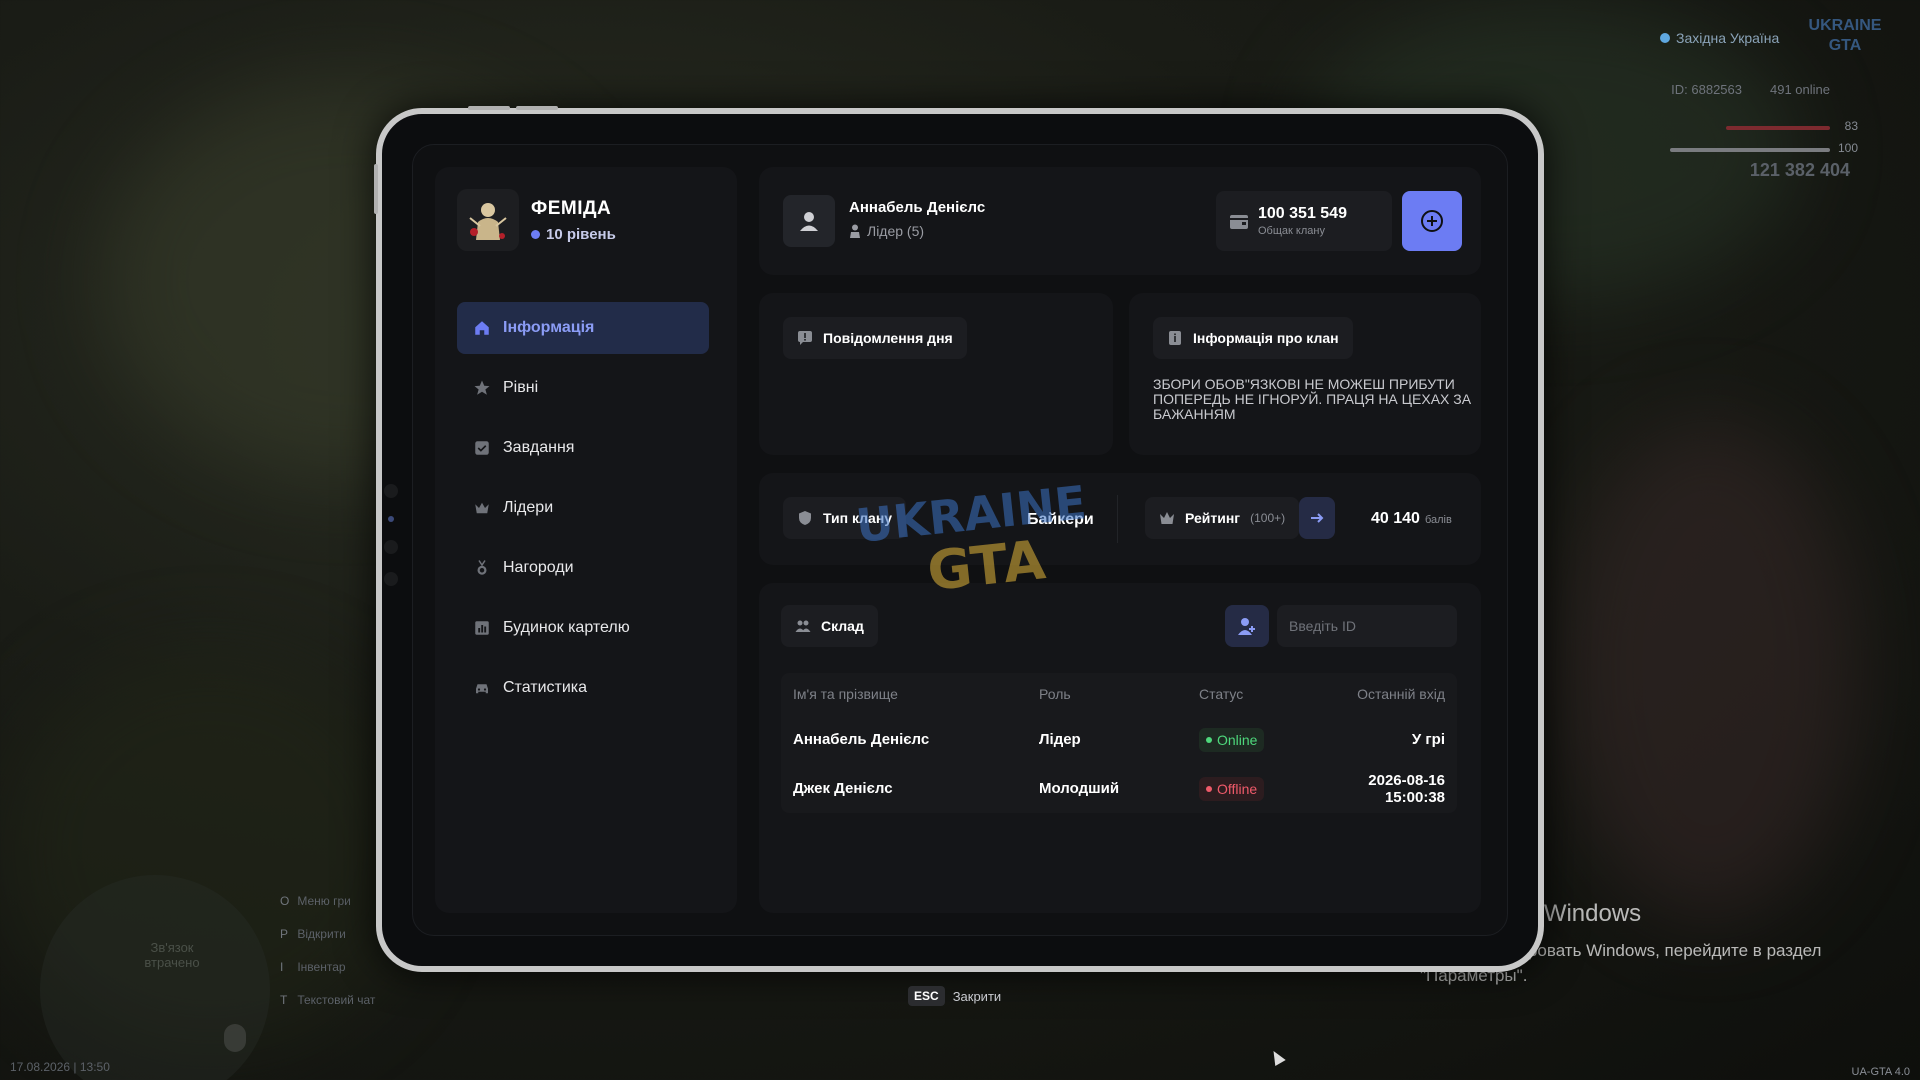 The image size is (1920, 1080). I want to click on arrow-right-icon, so click(1317, 518).